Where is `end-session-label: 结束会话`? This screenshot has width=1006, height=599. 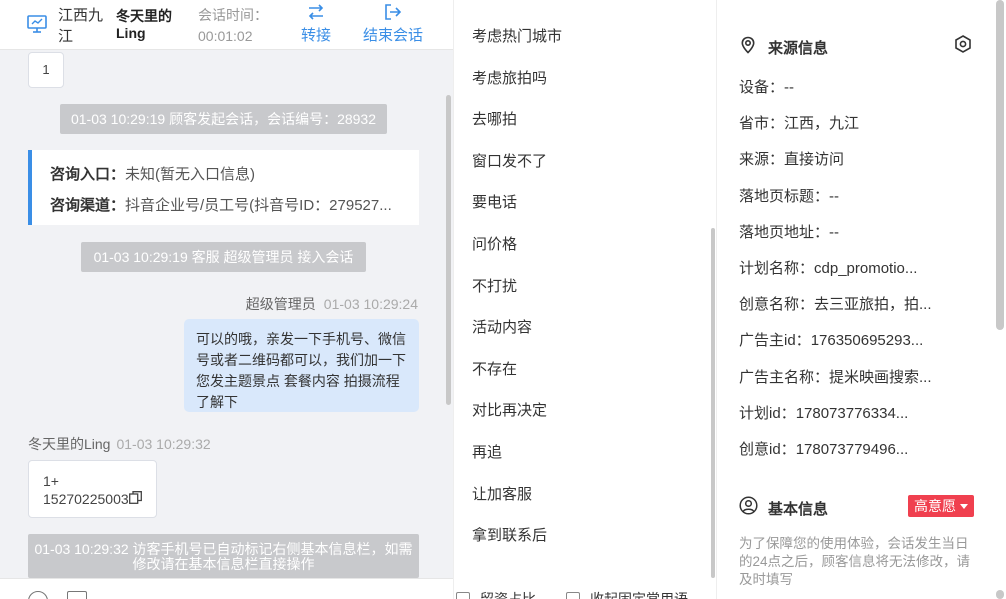
end-session-label: 结束会话 is located at coordinates (392, 35).